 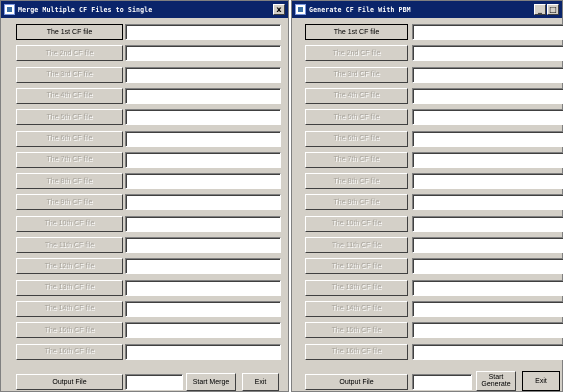 I want to click on start-generate-button: Start Generate, so click(x=496, y=381).